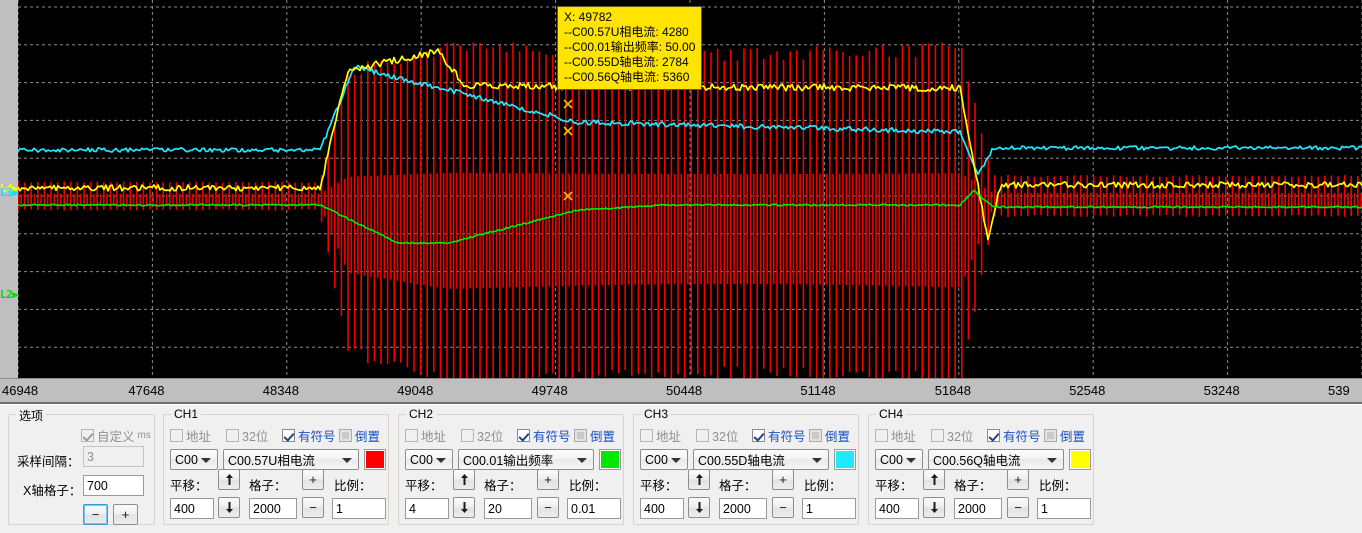 The image size is (1362, 533). Describe the element at coordinates (189, 486) in the screenshot. I see `shift-label: 平移：` at that location.